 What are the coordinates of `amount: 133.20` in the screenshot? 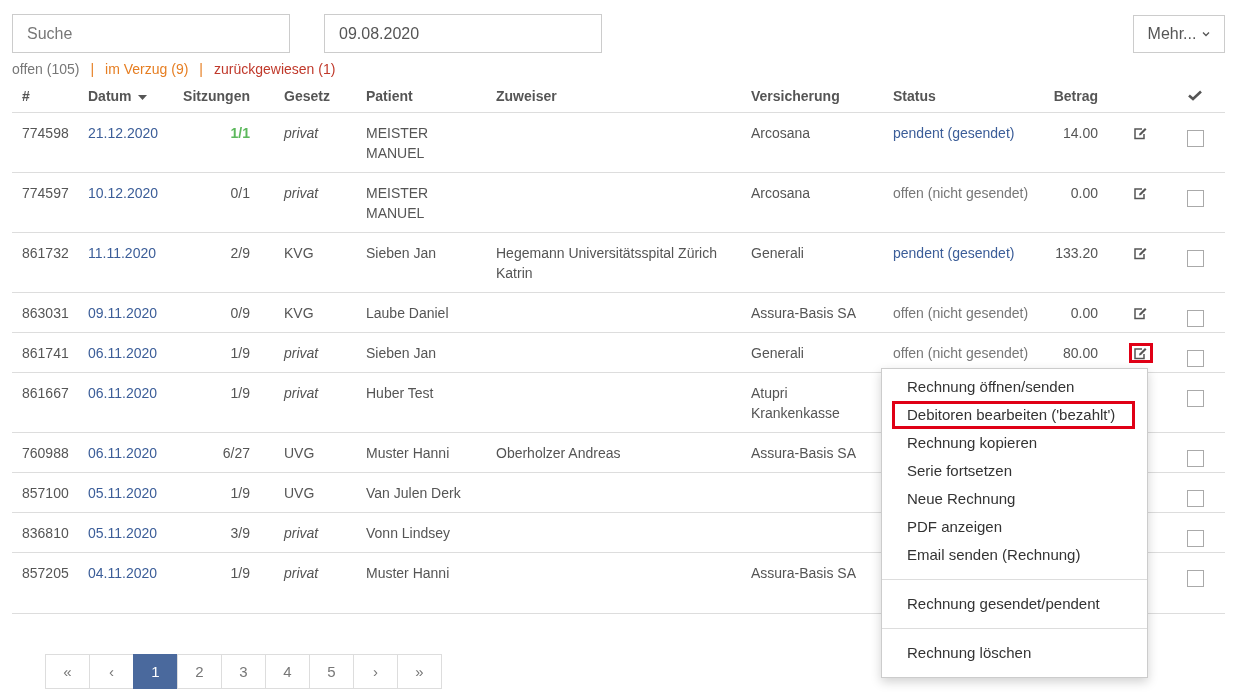 It's located at (1076, 253).